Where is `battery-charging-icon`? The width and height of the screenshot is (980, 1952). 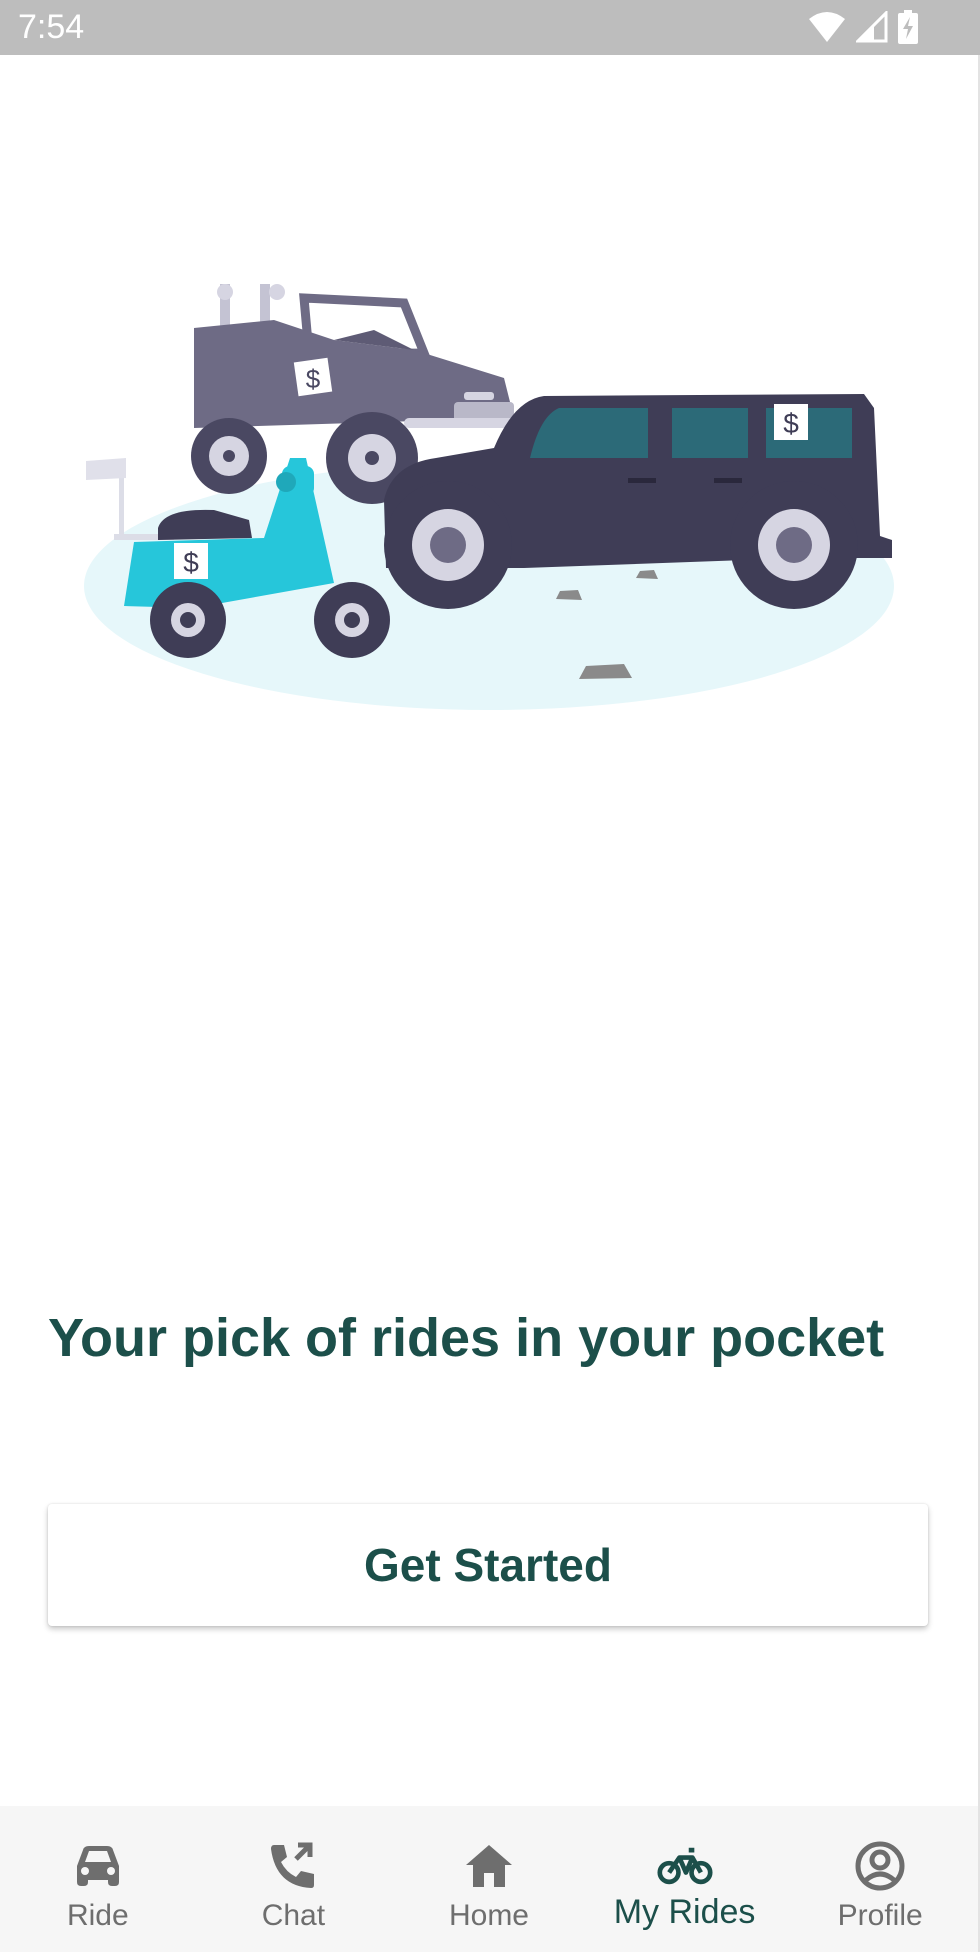
battery-charging-icon is located at coordinates (908, 29).